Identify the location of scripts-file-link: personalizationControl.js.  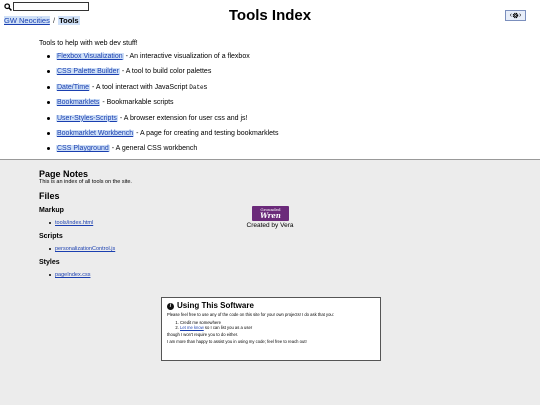
(85, 249).